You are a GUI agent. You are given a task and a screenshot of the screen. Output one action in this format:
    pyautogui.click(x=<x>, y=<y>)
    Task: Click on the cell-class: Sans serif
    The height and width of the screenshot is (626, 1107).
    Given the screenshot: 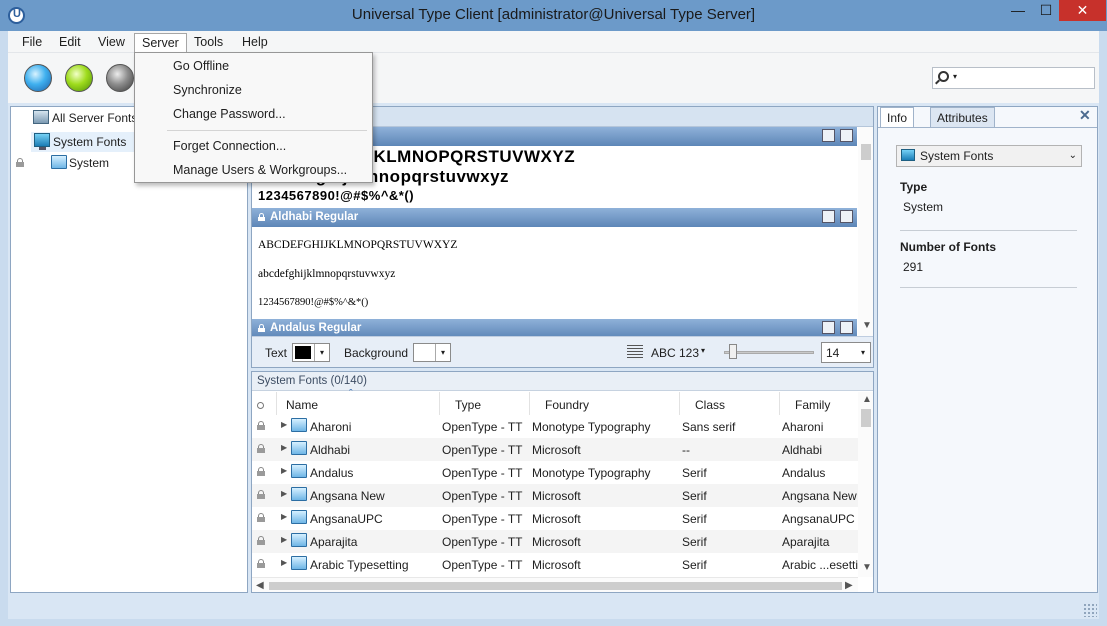 What is the action you would take?
    pyautogui.click(x=709, y=427)
    